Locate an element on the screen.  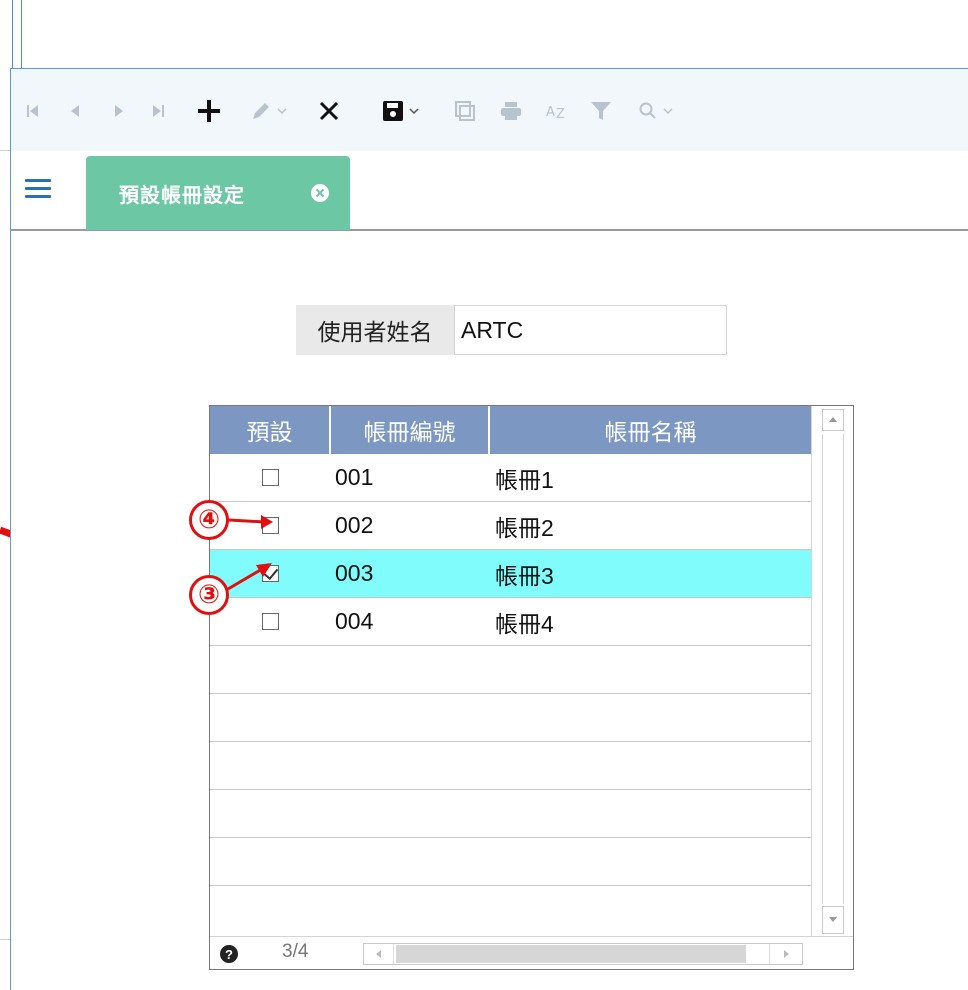
table-row: 002 帳冊2 is located at coordinates (510, 526).